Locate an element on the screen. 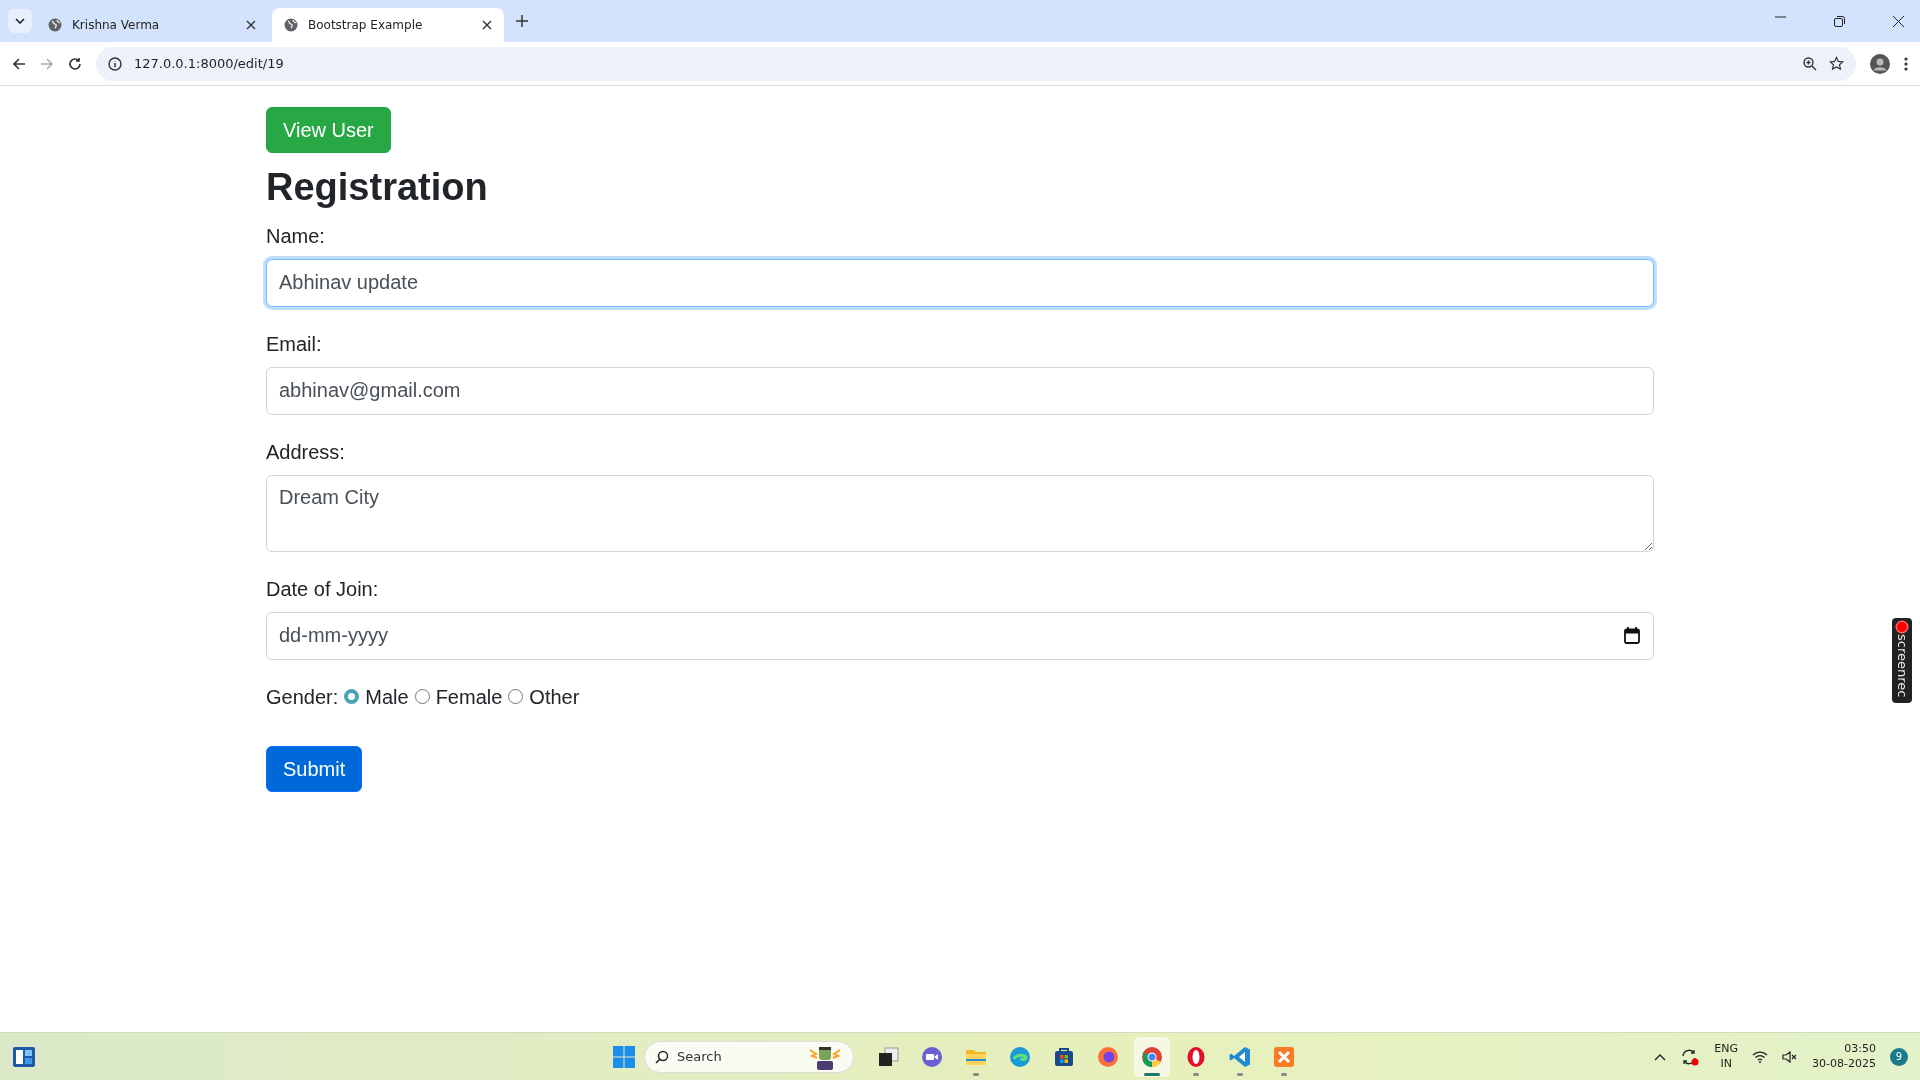  taskbar-search-field: Search is located at coordinates (749, 1056).